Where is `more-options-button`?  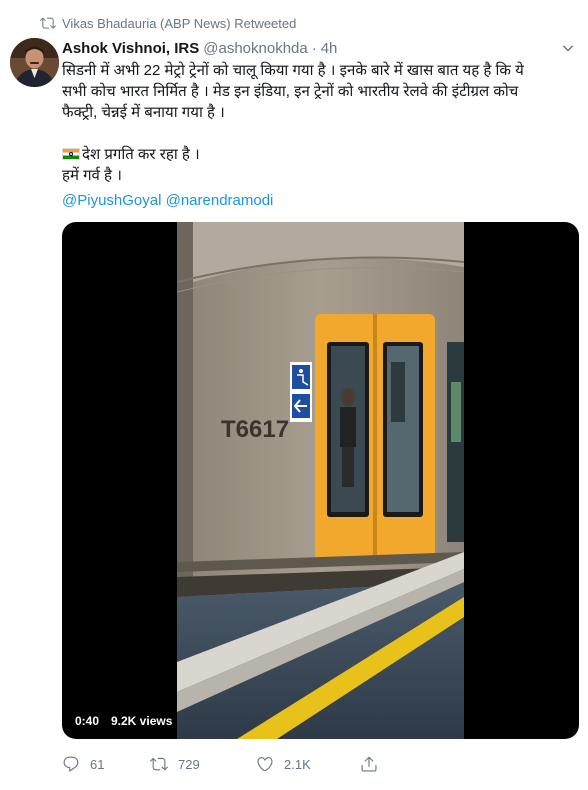 more-options-button is located at coordinates (568, 50).